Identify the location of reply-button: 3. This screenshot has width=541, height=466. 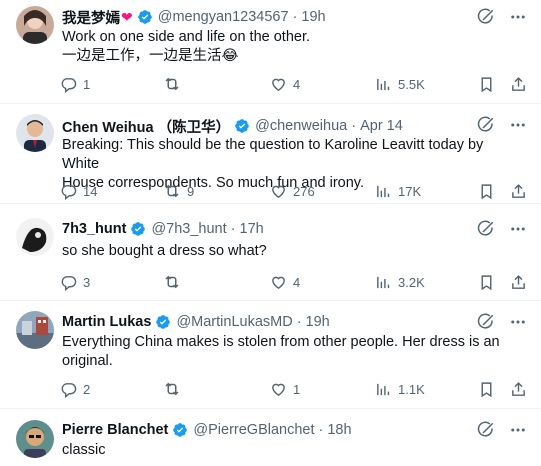
(75, 282).